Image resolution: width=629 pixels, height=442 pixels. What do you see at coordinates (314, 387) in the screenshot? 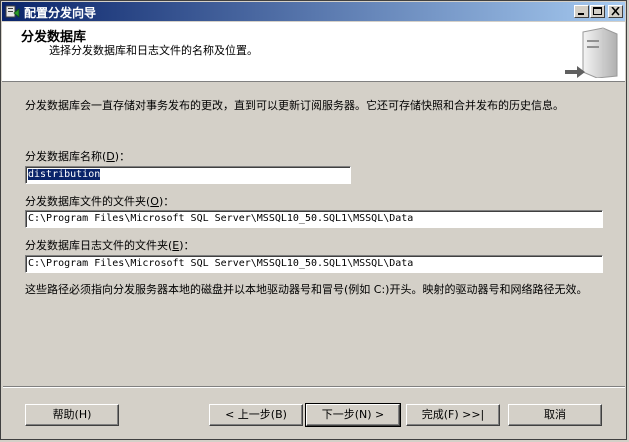
I see `footer-separator` at bounding box center [314, 387].